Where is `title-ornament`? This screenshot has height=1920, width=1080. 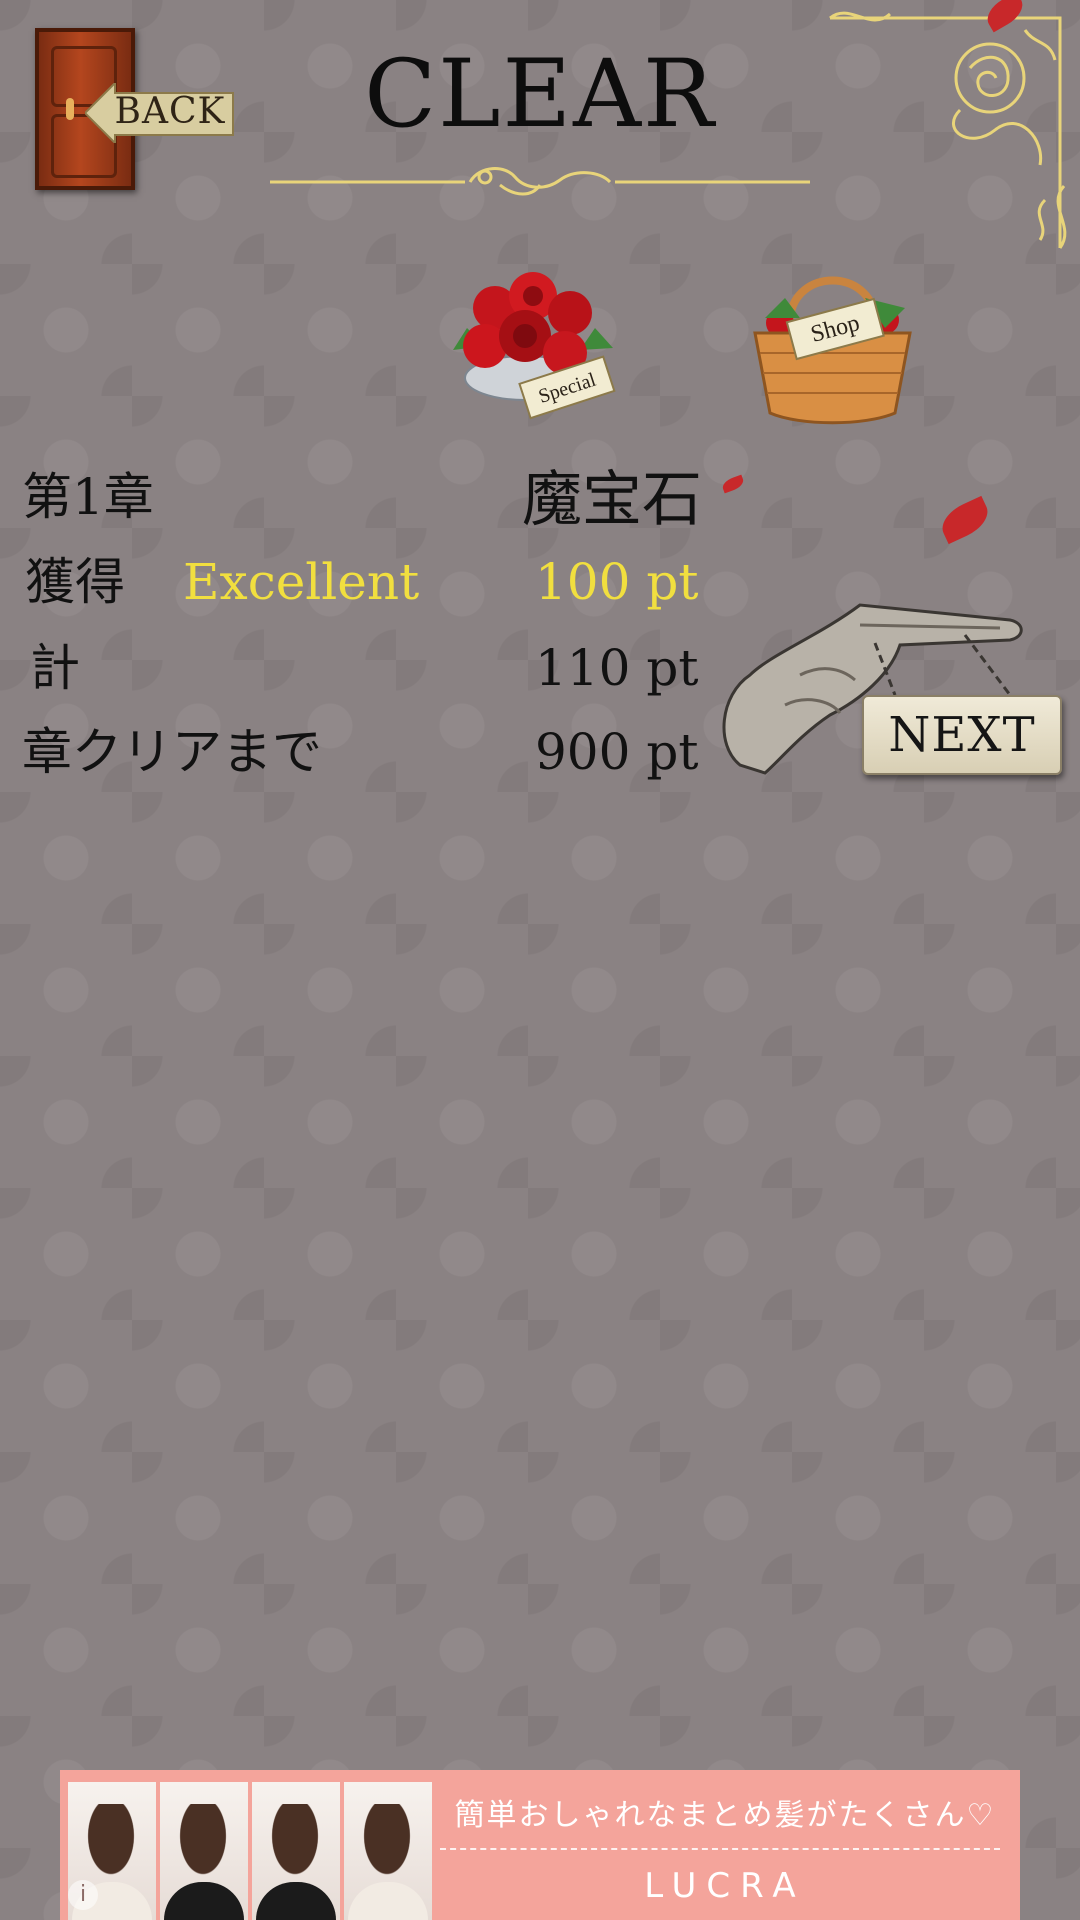
title-ornament is located at coordinates (540, 181).